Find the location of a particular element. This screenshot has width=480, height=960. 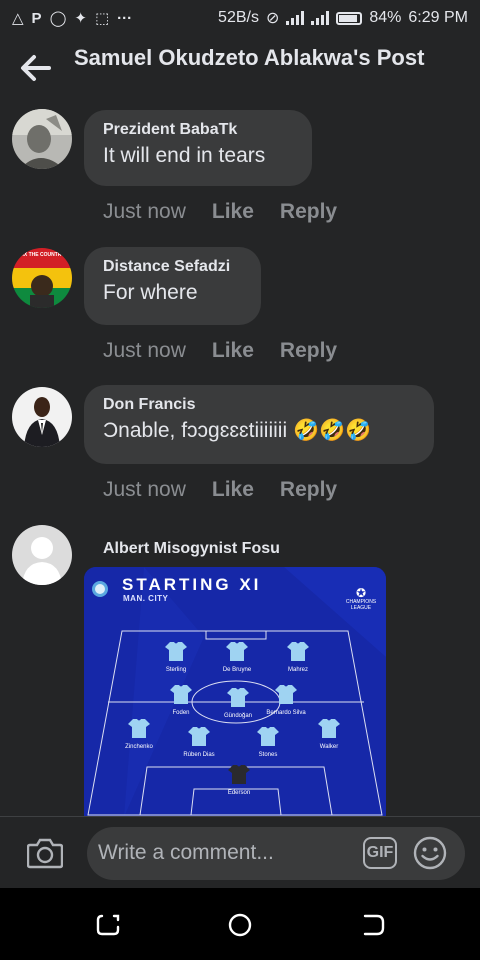

comment-composer: Write a comment... GIF is located at coordinates (240, 852).